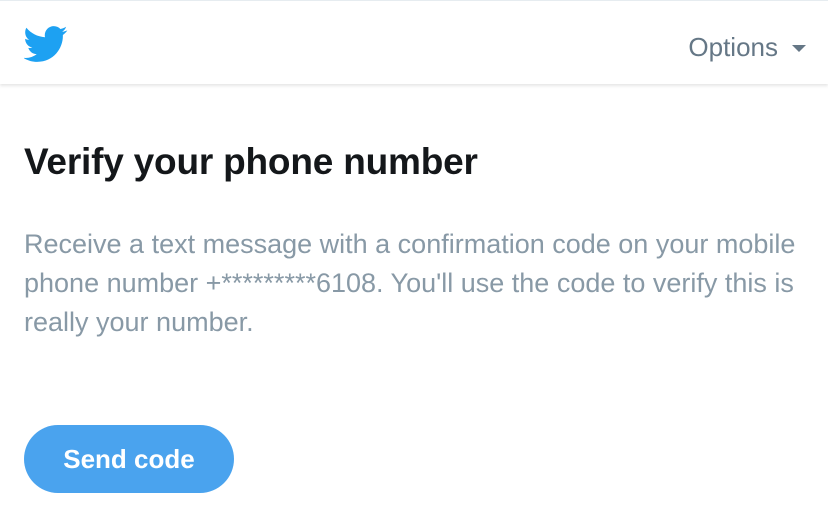 This screenshot has height=518, width=828. What do you see at coordinates (733, 47) in the screenshot?
I see `options-label: Options` at bounding box center [733, 47].